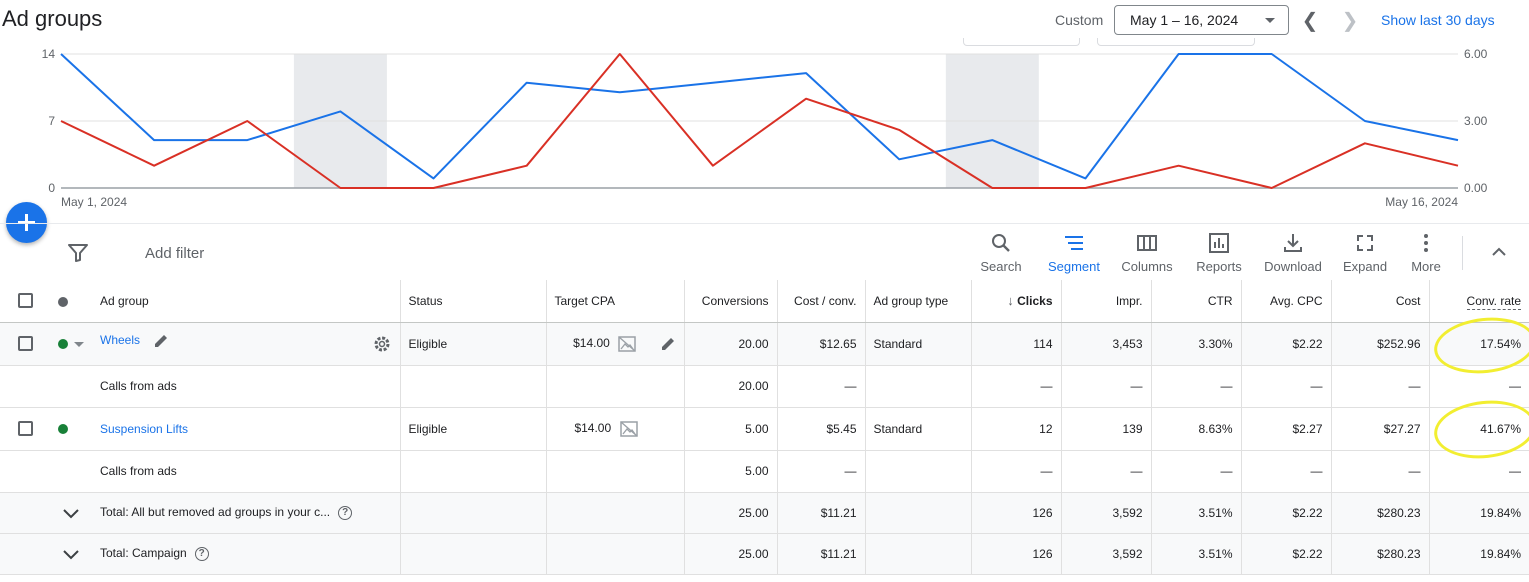 Image resolution: width=1529 pixels, height=582 pixels. Describe the element at coordinates (627, 343) in the screenshot. I see `no-image-icon` at that location.